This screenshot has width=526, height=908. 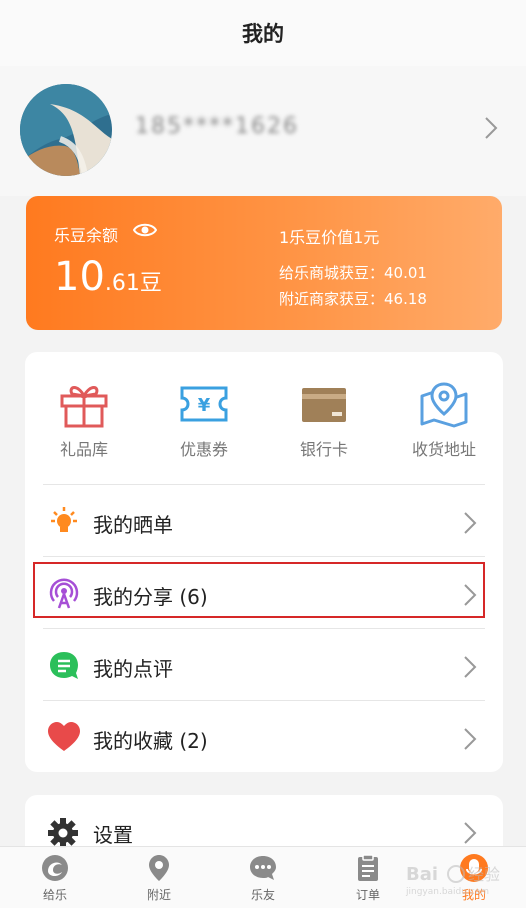 What do you see at coordinates (353, 273) in the screenshot?
I see `mall-earned-text: 给乐商城获豆：40.01` at bounding box center [353, 273].